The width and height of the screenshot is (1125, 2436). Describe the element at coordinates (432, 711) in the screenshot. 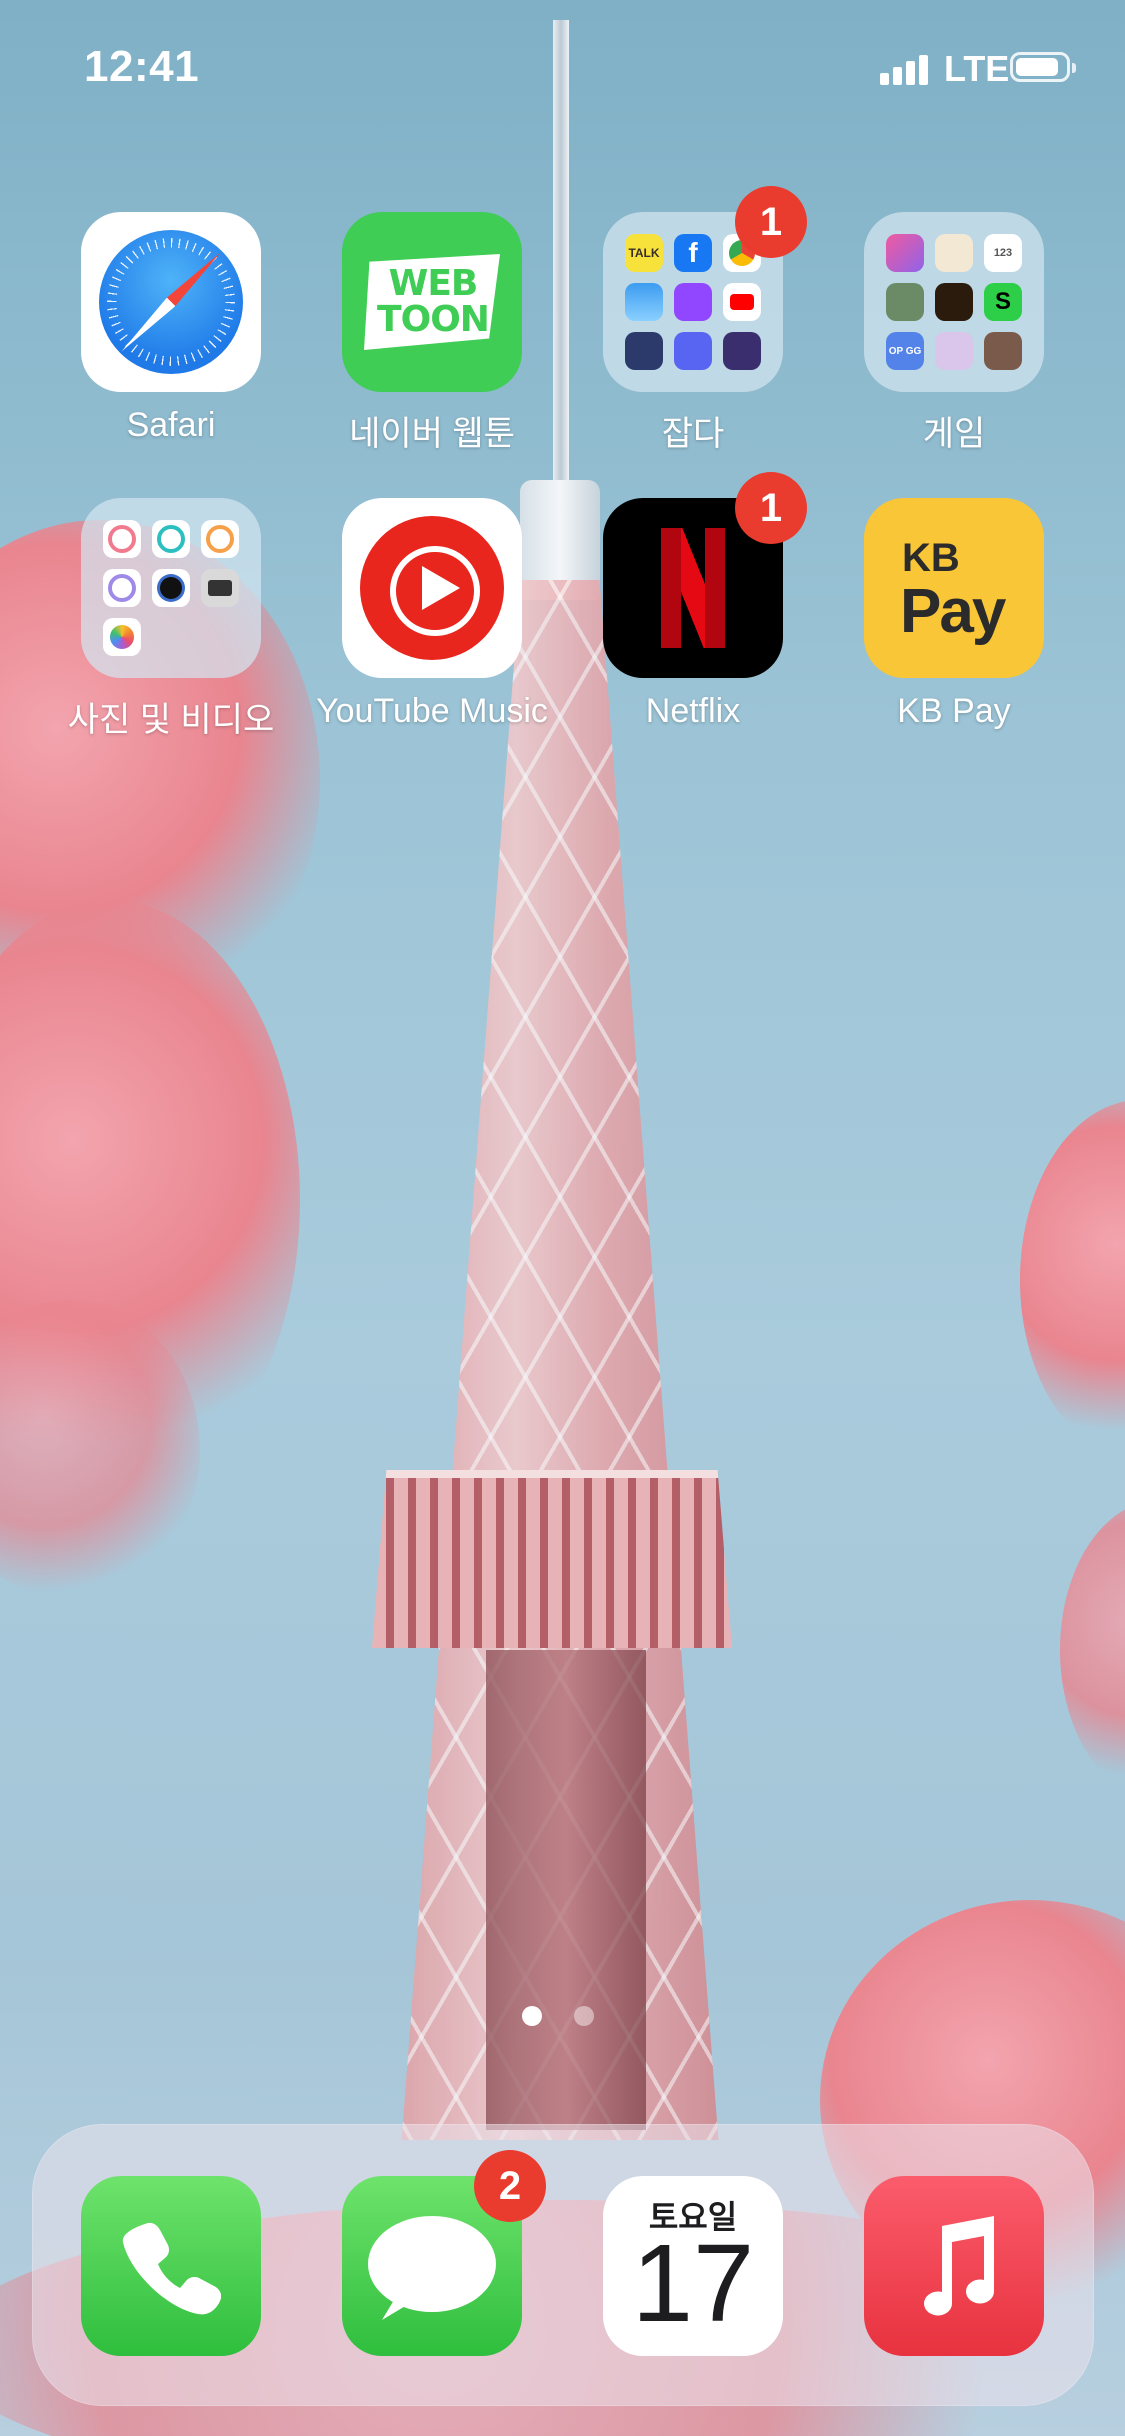

I see `app-label: YouTube Music` at that location.